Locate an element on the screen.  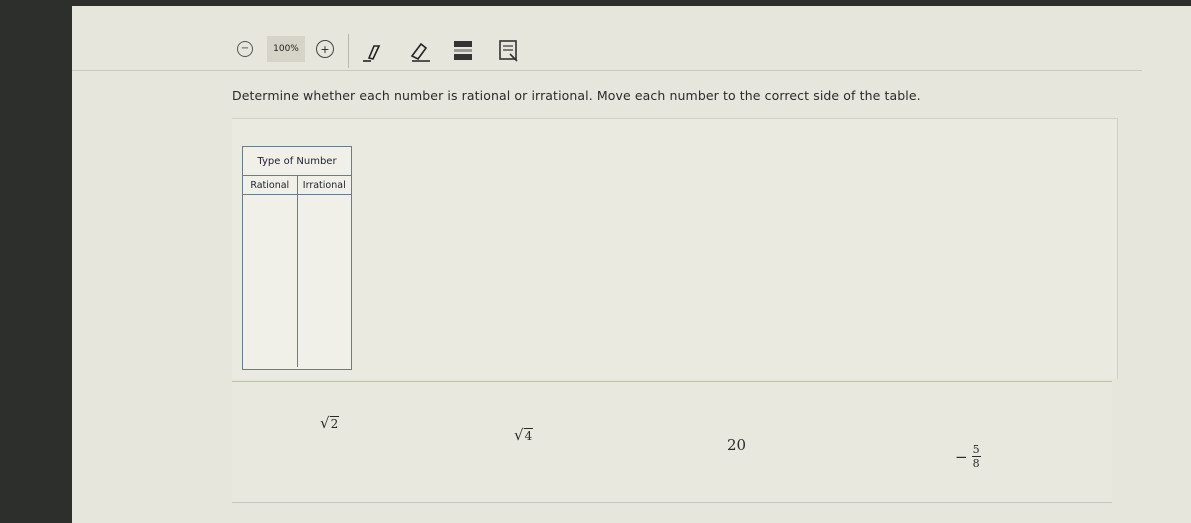
zoom-out-icon: − is located at coordinates (245, 48).